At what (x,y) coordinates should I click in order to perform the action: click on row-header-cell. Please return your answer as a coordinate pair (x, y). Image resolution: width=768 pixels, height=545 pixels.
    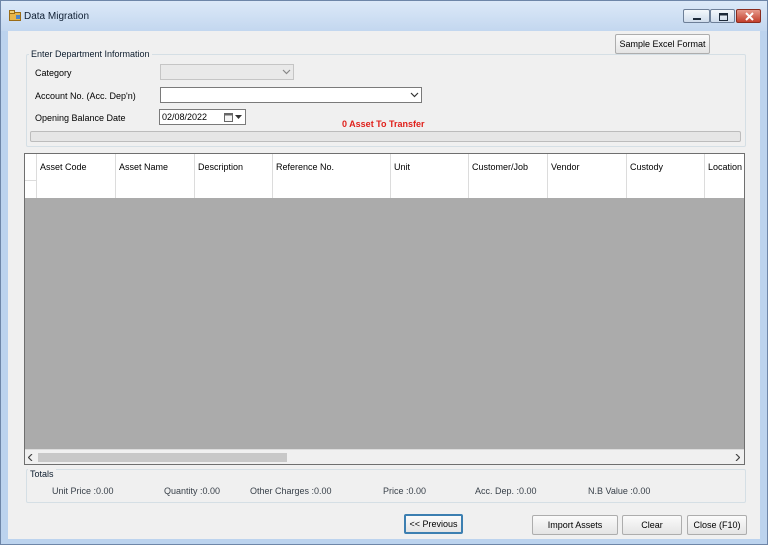
    Looking at the image, I should click on (31, 189).